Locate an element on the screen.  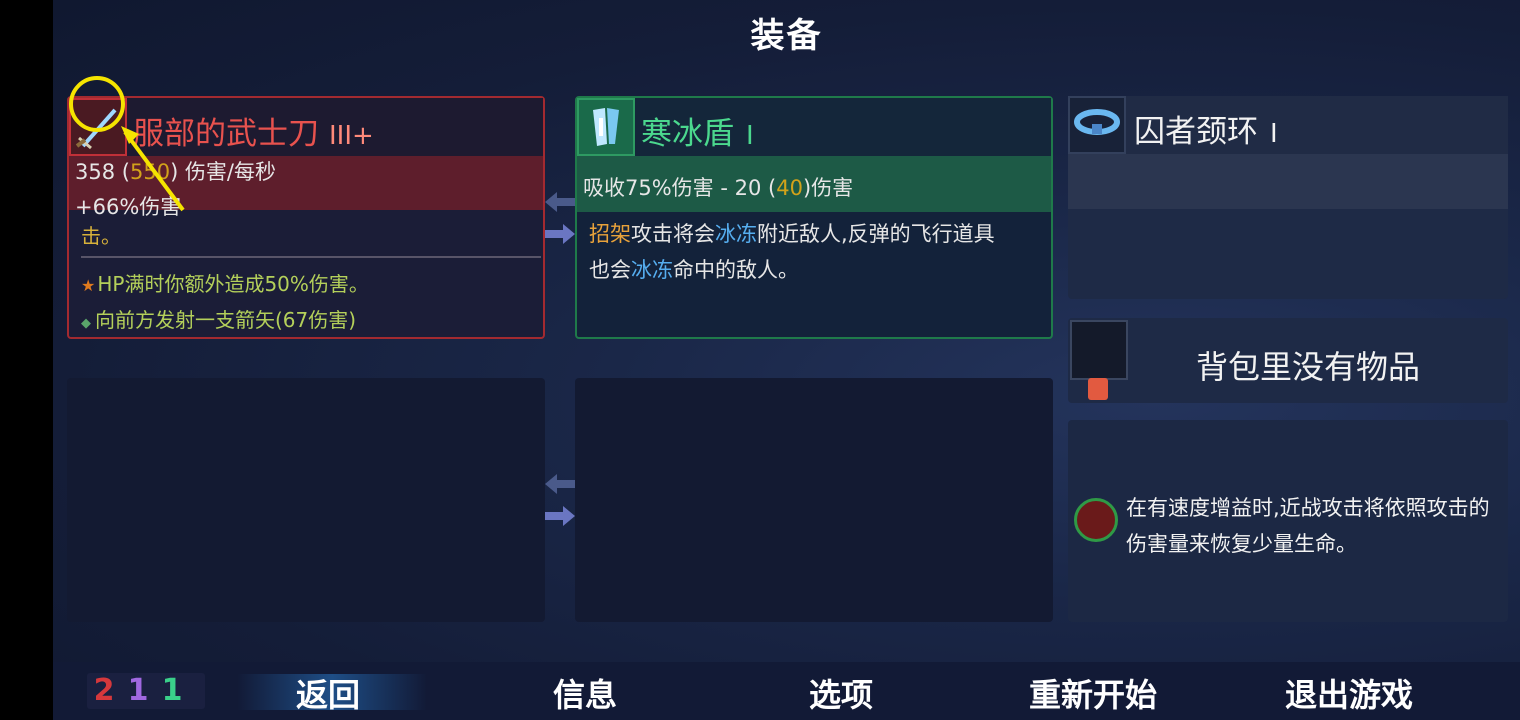
weapon-bonus: +66%伤害 is located at coordinates (128, 207).